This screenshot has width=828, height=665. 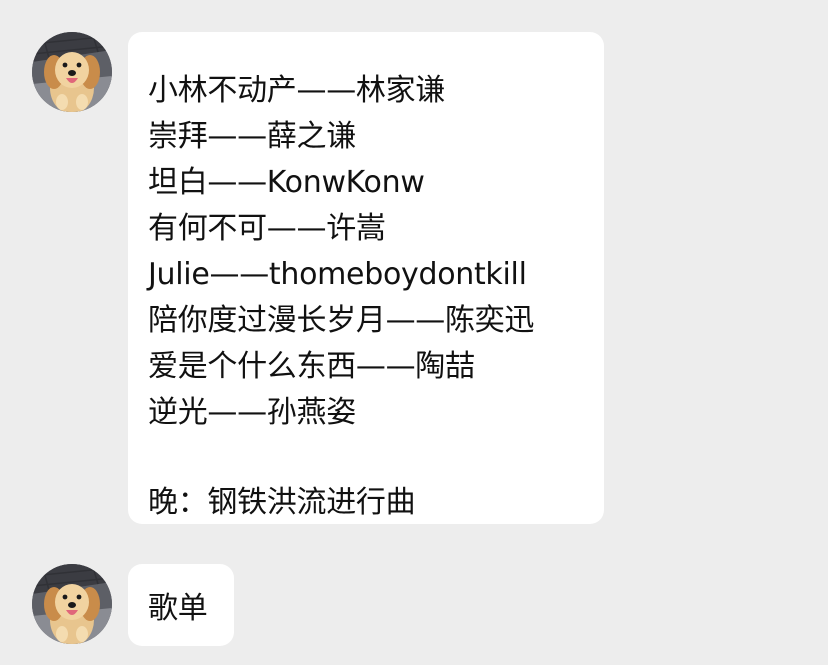 What do you see at coordinates (252, 136) in the screenshot?
I see `song-line: 崇拜——薛之谦` at bounding box center [252, 136].